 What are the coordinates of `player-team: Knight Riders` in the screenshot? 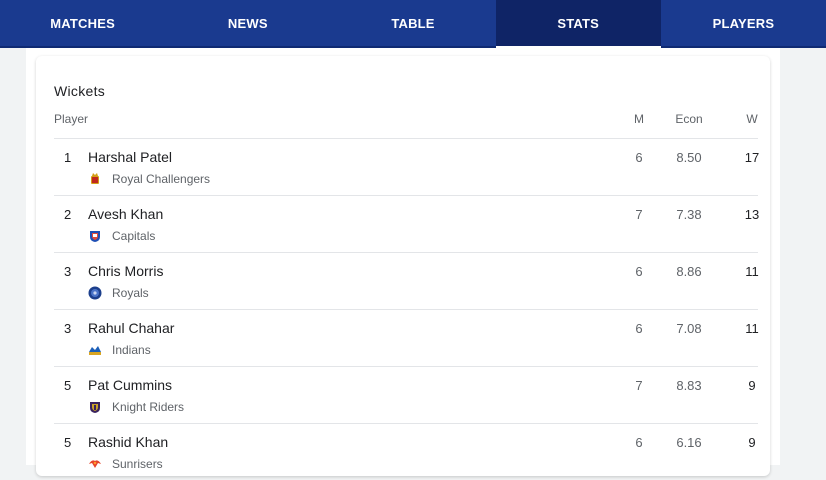 It's located at (136, 407).